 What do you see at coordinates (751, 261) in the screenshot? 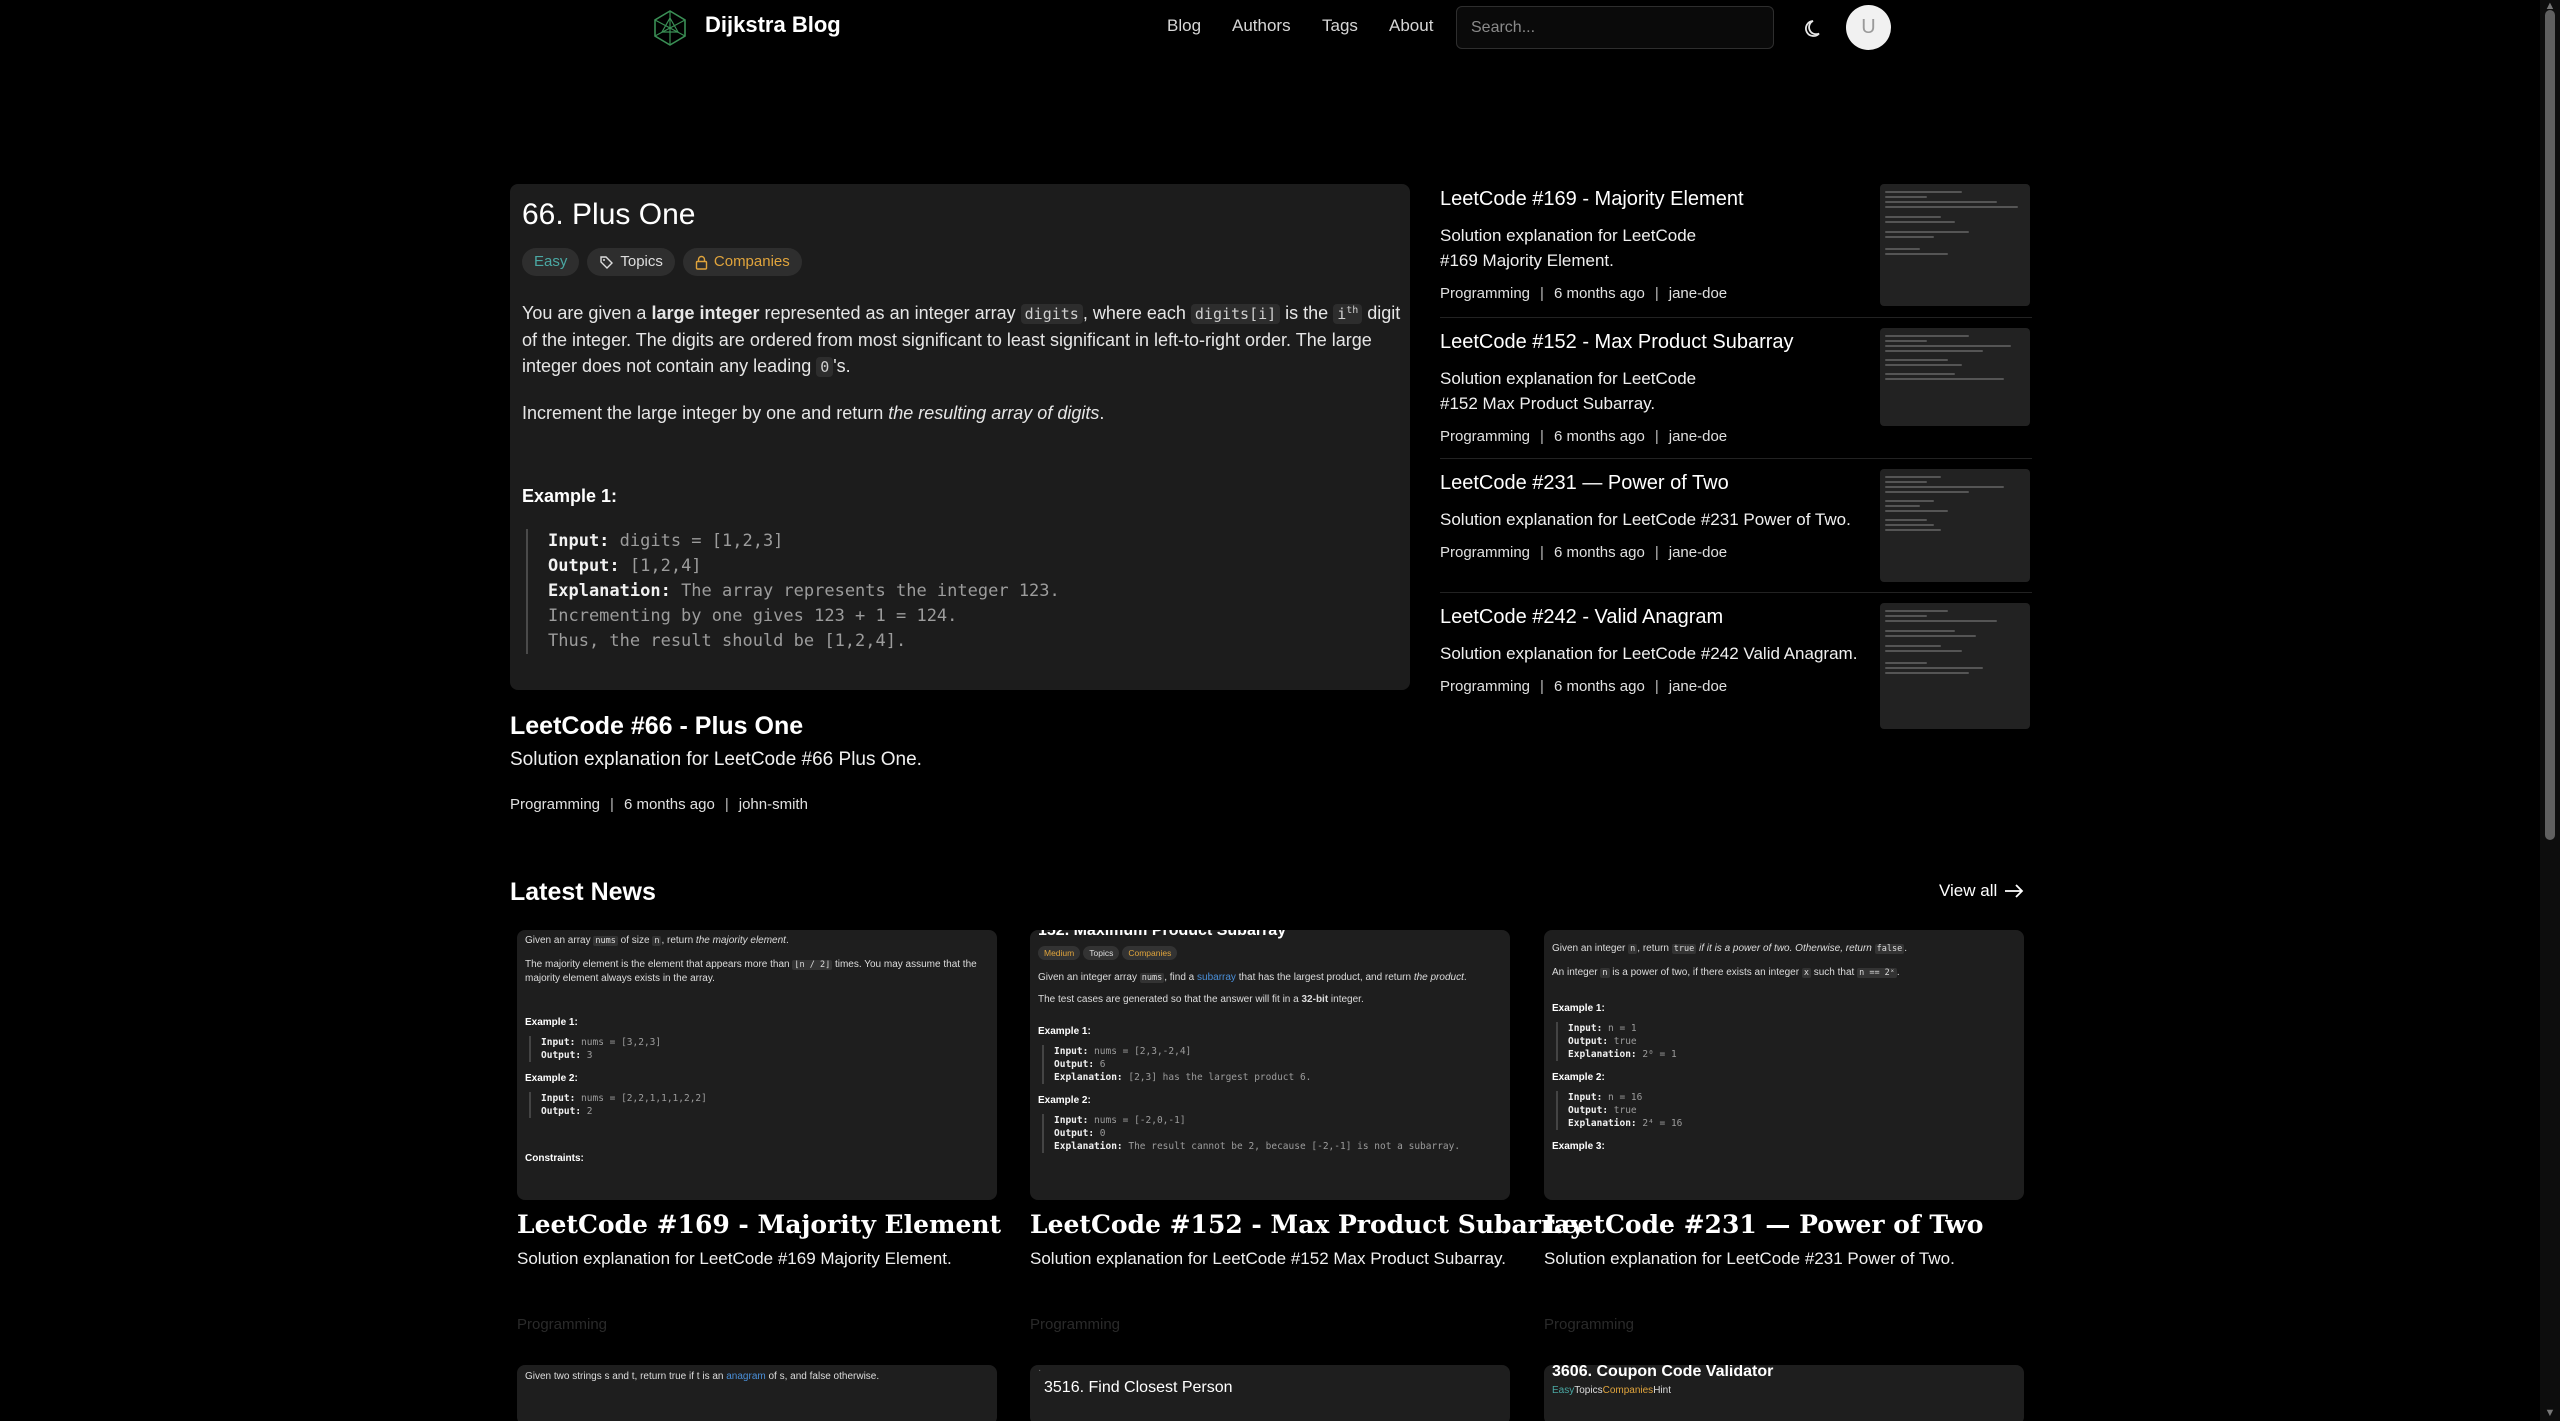
I see `companies-label: Companies` at bounding box center [751, 261].